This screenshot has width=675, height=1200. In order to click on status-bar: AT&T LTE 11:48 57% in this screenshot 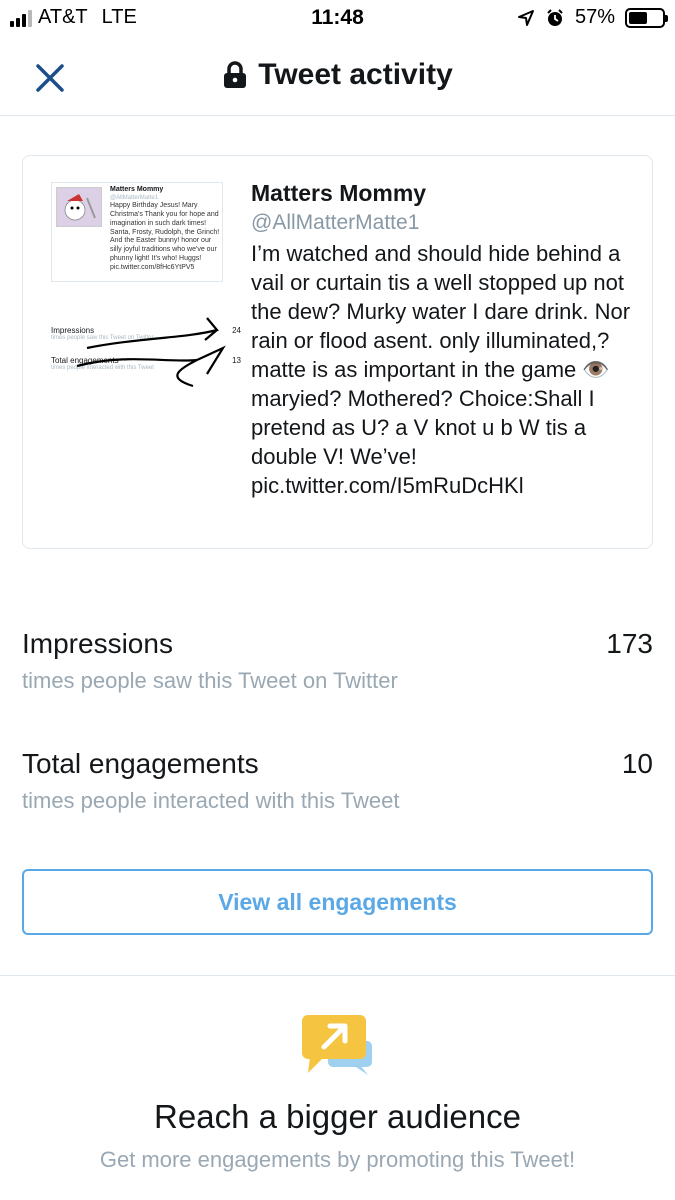, I will do `click(337, 19)`.